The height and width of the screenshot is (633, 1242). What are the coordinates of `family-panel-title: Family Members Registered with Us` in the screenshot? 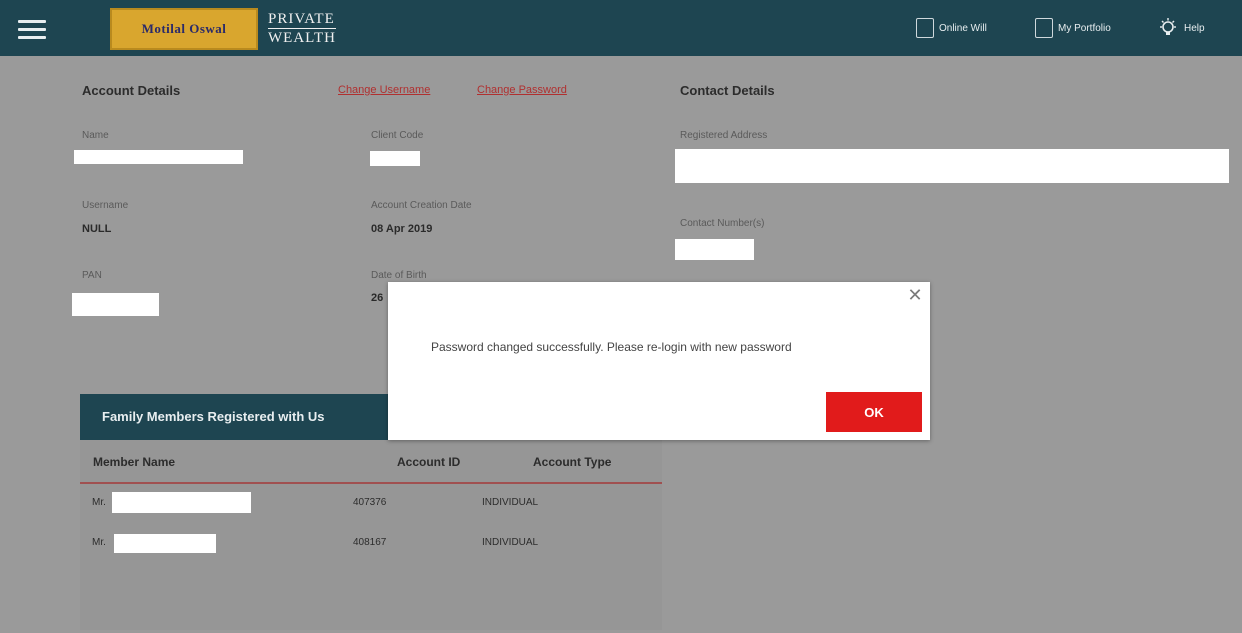 It's located at (213, 416).